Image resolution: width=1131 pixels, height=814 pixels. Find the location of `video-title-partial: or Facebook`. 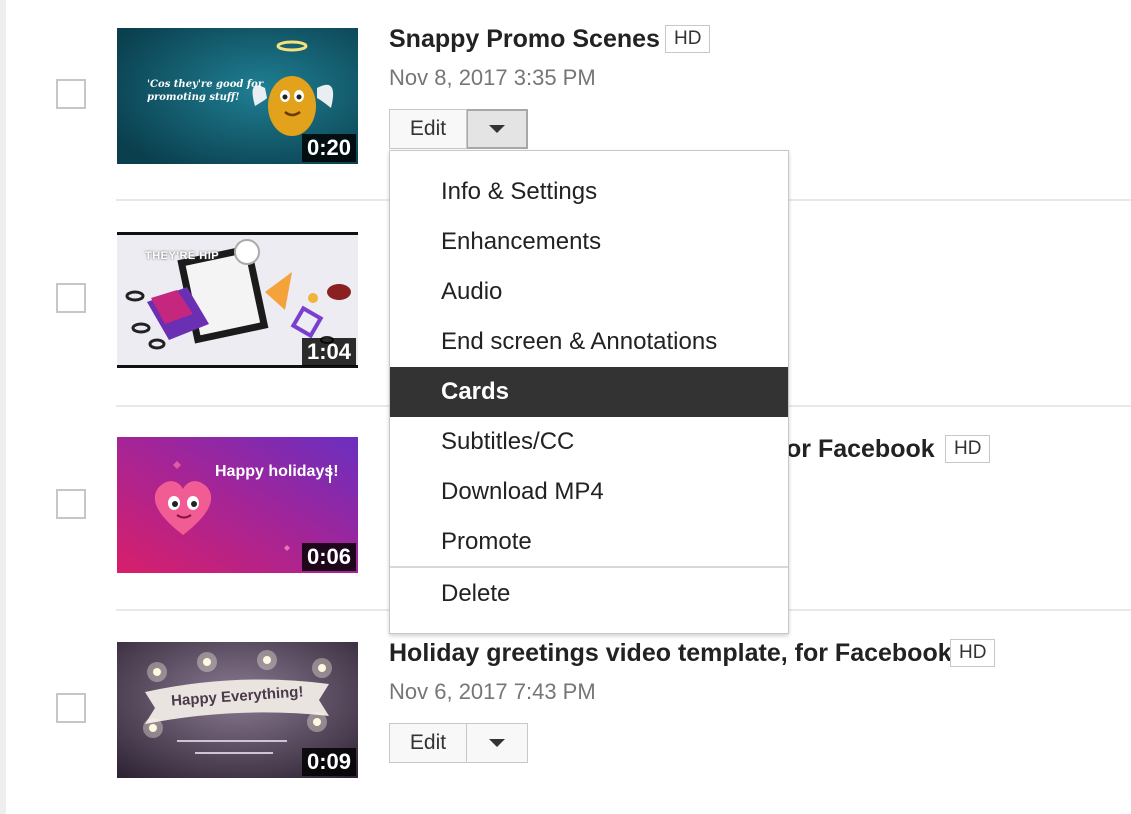

video-title-partial: or Facebook is located at coordinates (860, 449).